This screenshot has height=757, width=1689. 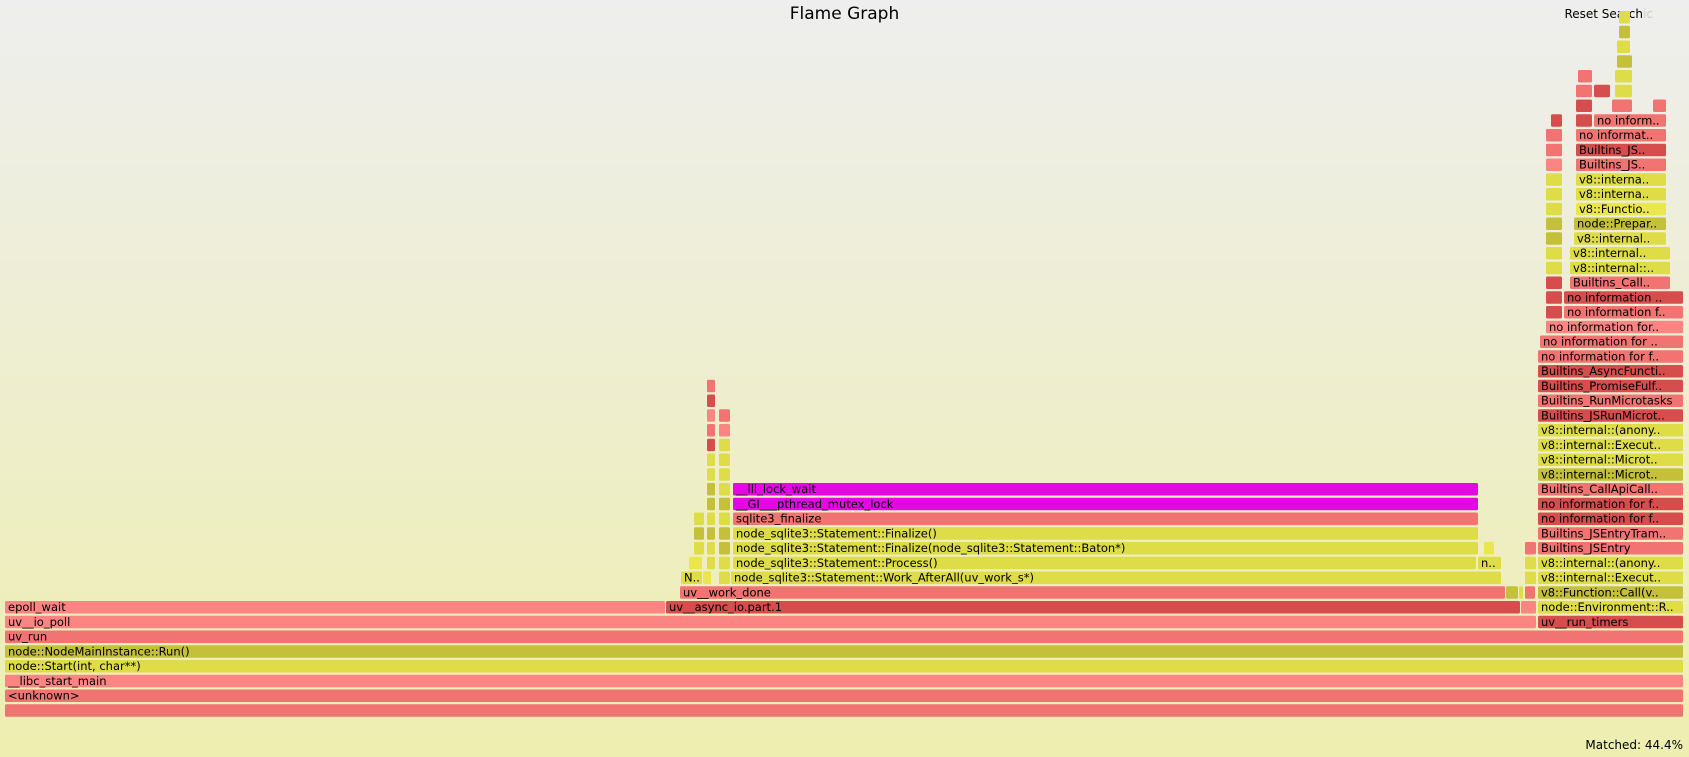 I want to click on frame: uv__work_done, so click(x=1092, y=592).